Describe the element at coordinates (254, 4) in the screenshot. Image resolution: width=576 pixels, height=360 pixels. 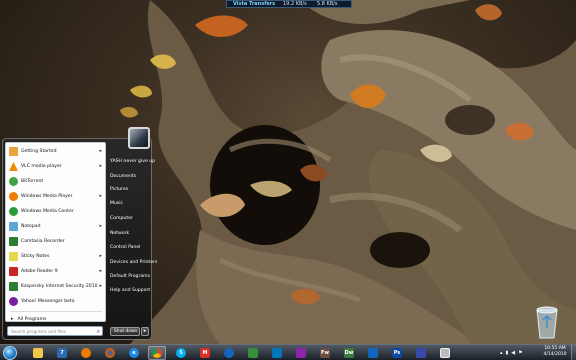
I see `network-meter-title: Vista Transfers` at that location.